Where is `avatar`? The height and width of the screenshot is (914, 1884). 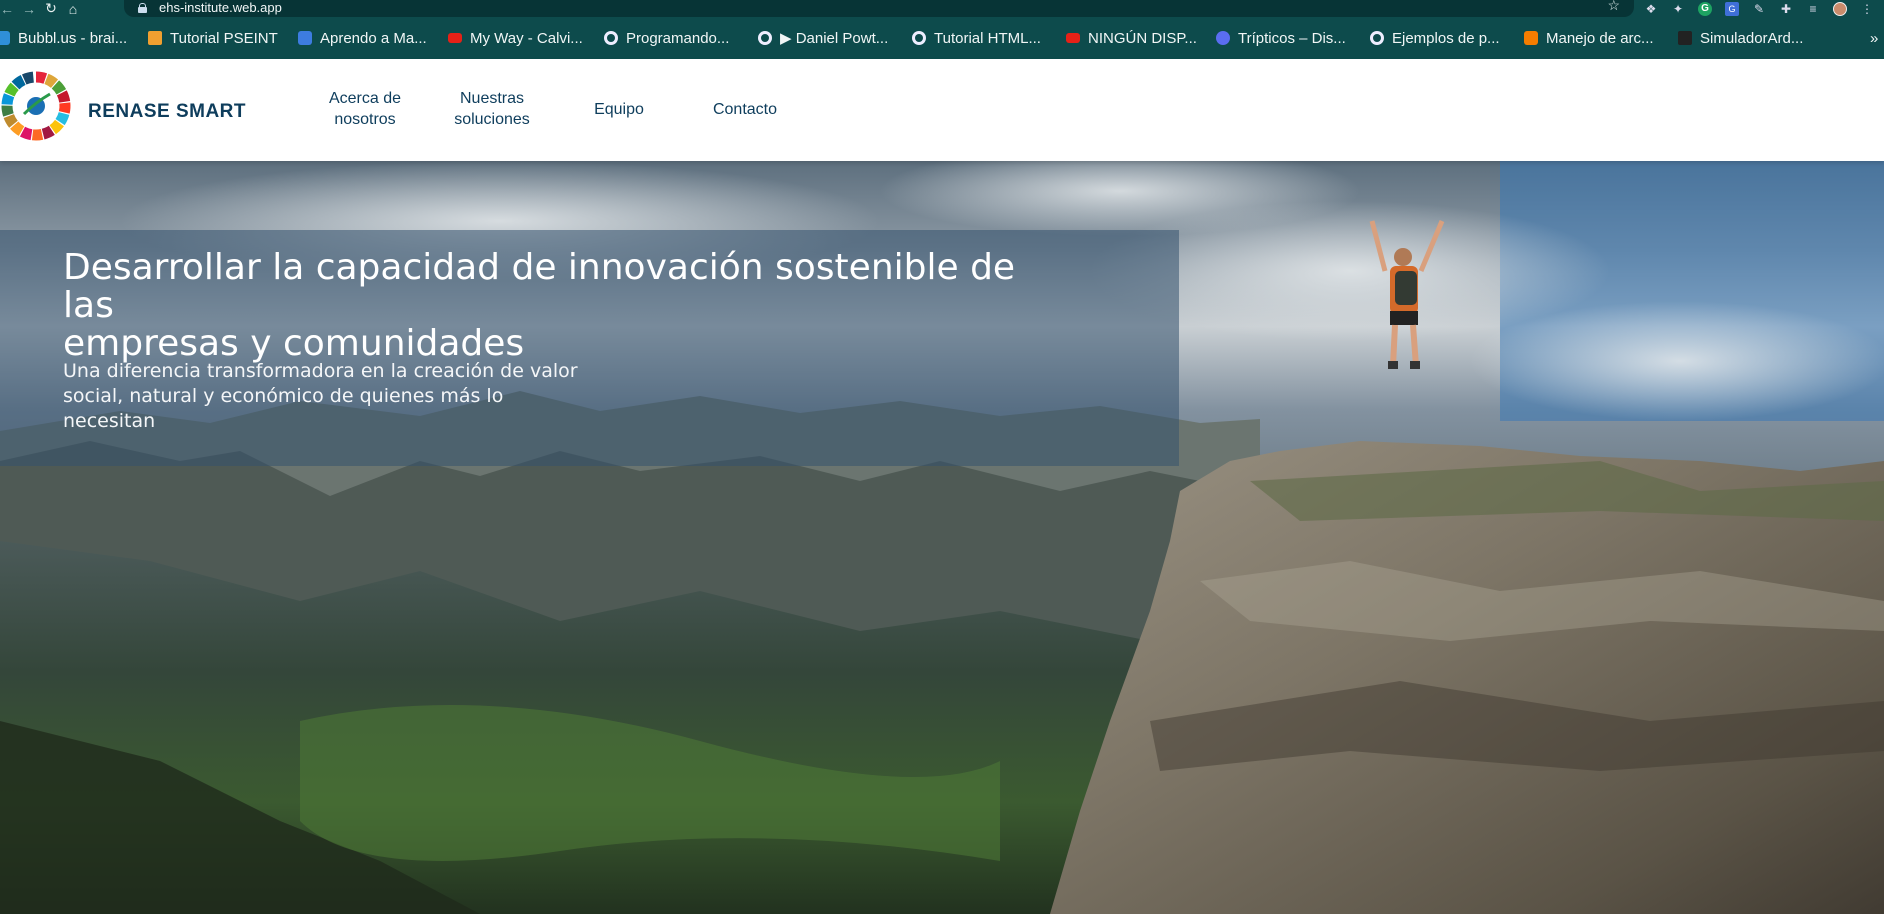
avatar is located at coordinates (1840, 8).